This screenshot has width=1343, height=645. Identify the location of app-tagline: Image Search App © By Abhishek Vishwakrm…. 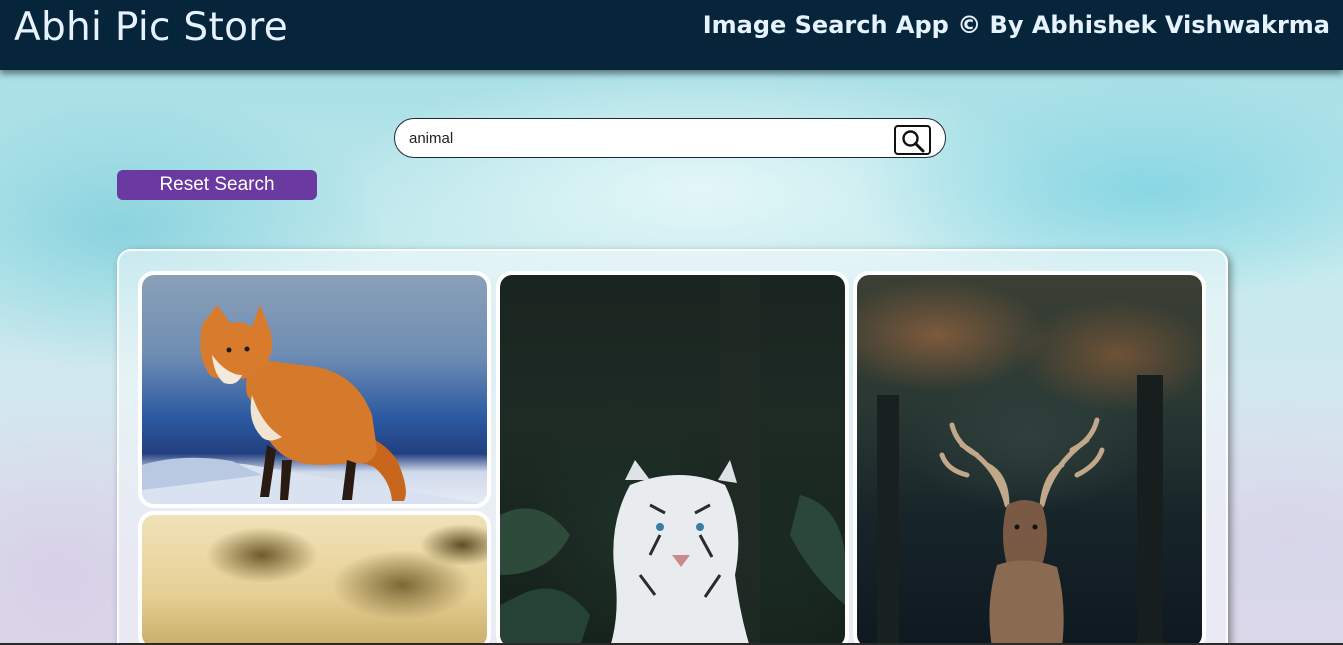
(1016, 25).